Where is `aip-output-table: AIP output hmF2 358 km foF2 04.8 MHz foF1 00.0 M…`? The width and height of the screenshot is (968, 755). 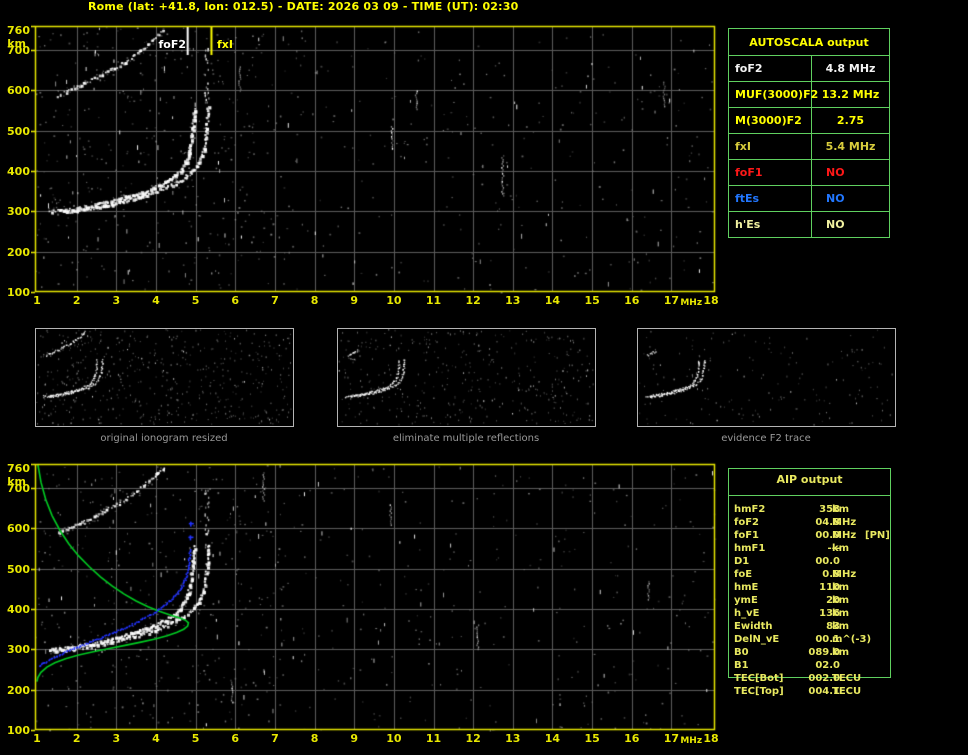
aip-output-table: AIP output hmF2 358 km foF2 04.8 MHz foF1 00.0 M… is located at coordinates (813, 585).